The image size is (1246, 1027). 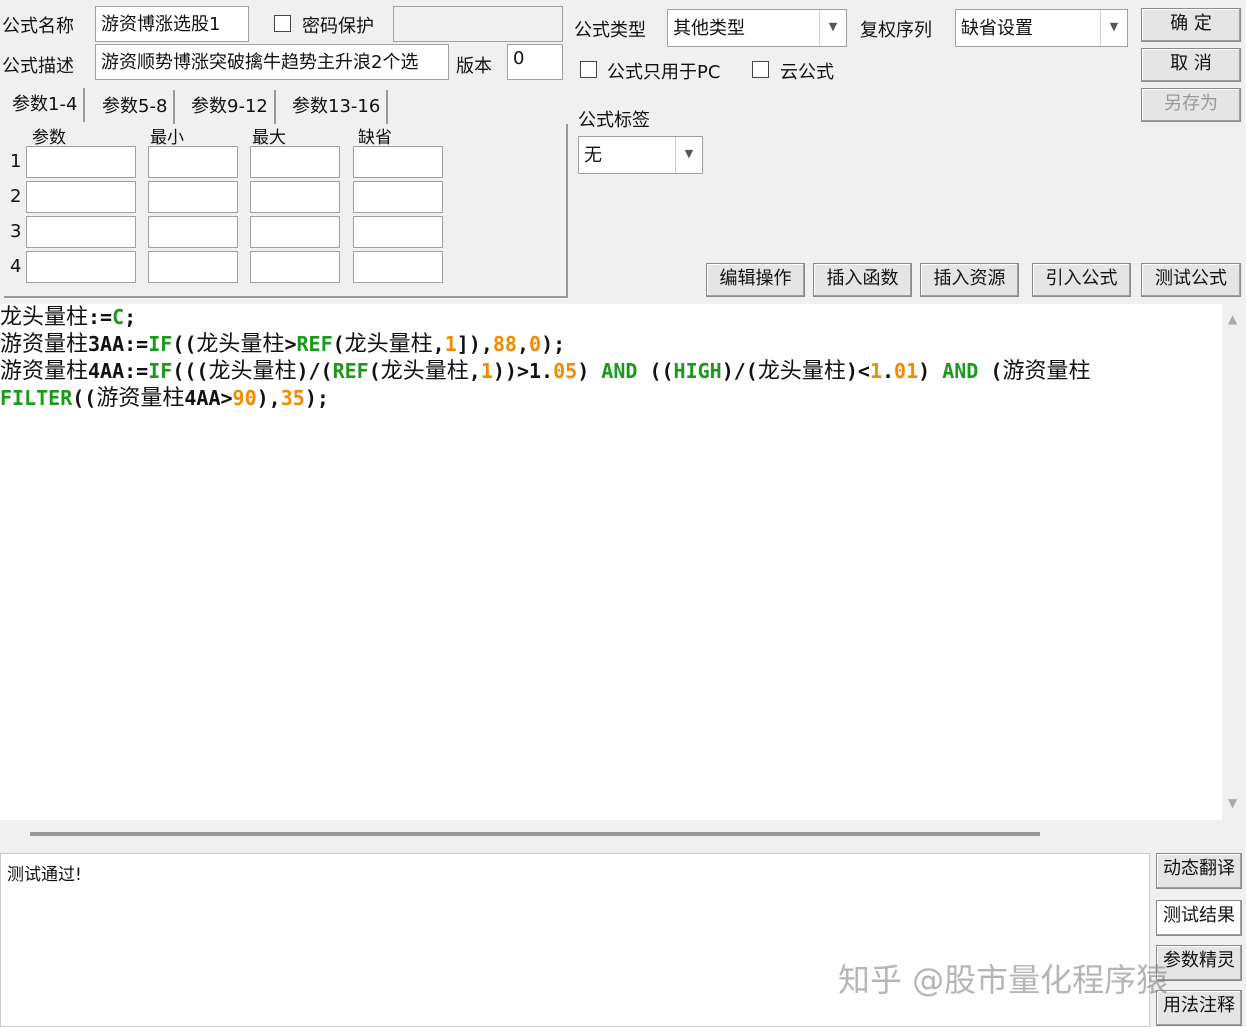 I want to click on pc-only-checkbox, so click(x=588, y=69).